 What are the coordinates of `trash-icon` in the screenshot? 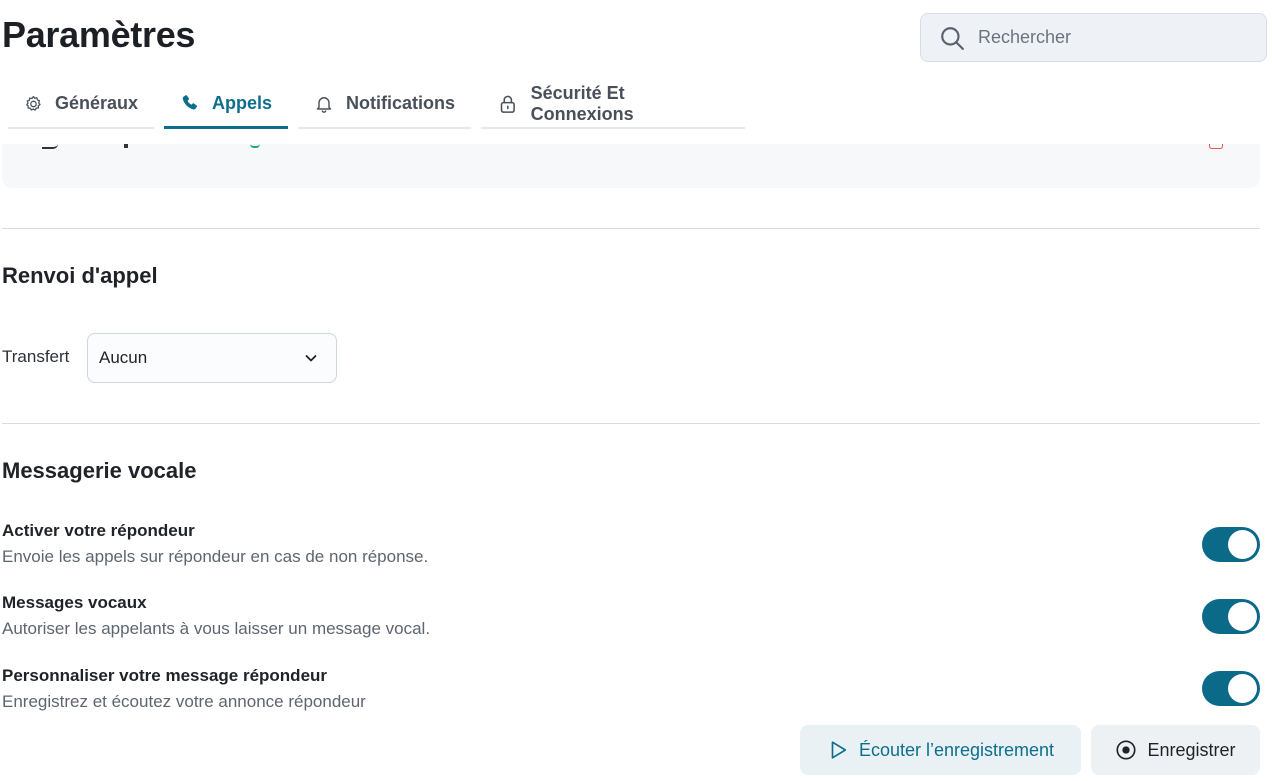 It's located at (1216, 146).